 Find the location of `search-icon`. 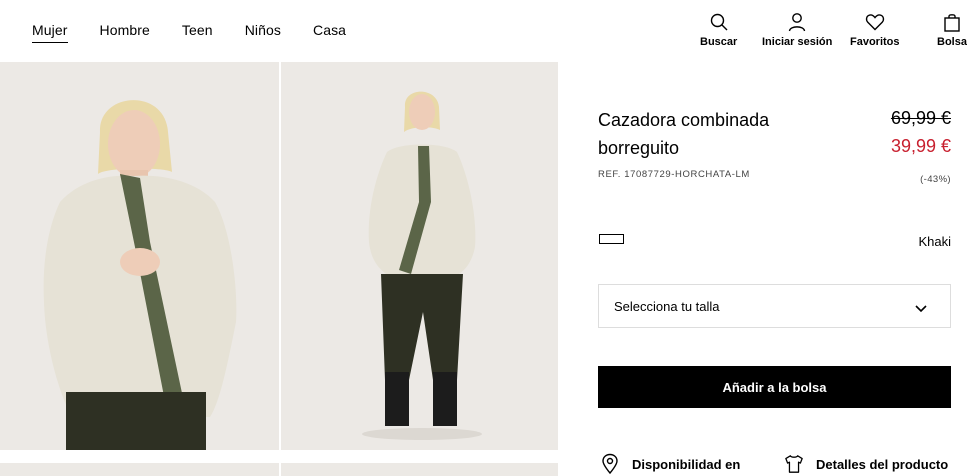

search-icon is located at coordinates (719, 22).